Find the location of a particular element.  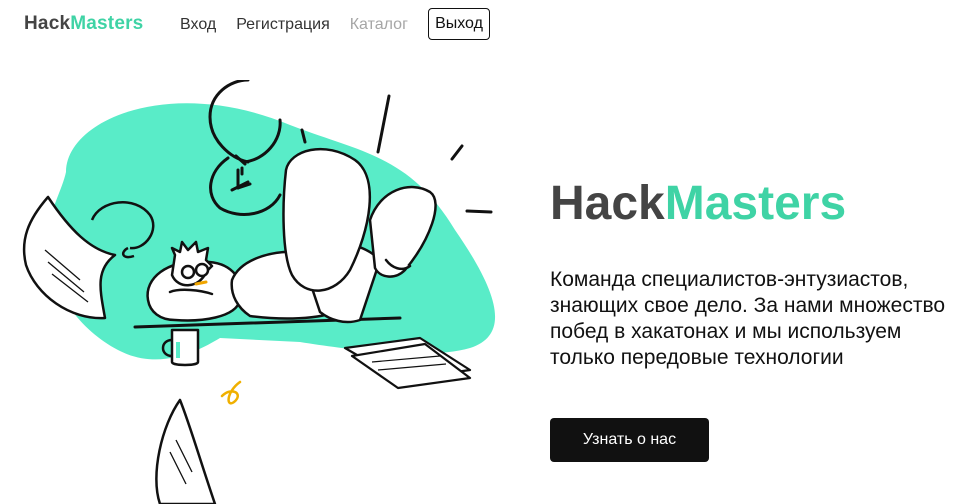

logo-text-hack: Hack is located at coordinates (47, 23).